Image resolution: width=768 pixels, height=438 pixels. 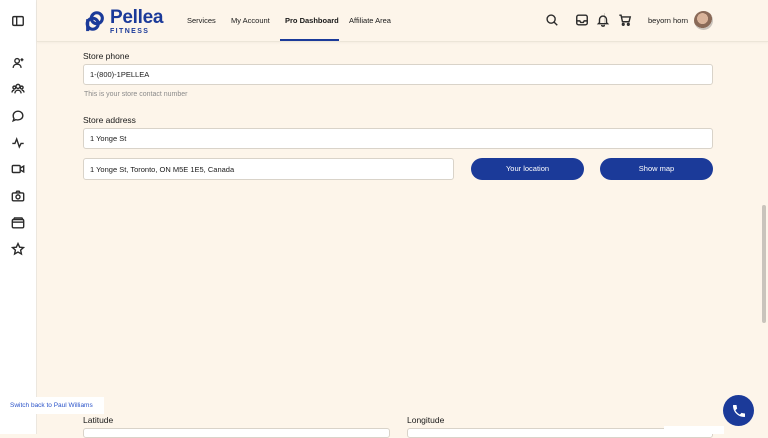 What do you see at coordinates (268, 169) in the screenshot?
I see `full-address-input` at bounding box center [268, 169].